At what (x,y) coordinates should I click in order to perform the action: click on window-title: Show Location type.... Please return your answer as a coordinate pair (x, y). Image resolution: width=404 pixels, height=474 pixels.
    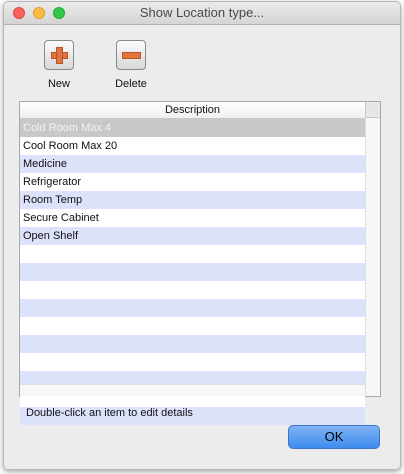
    Looking at the image, I should click on (202, 12).